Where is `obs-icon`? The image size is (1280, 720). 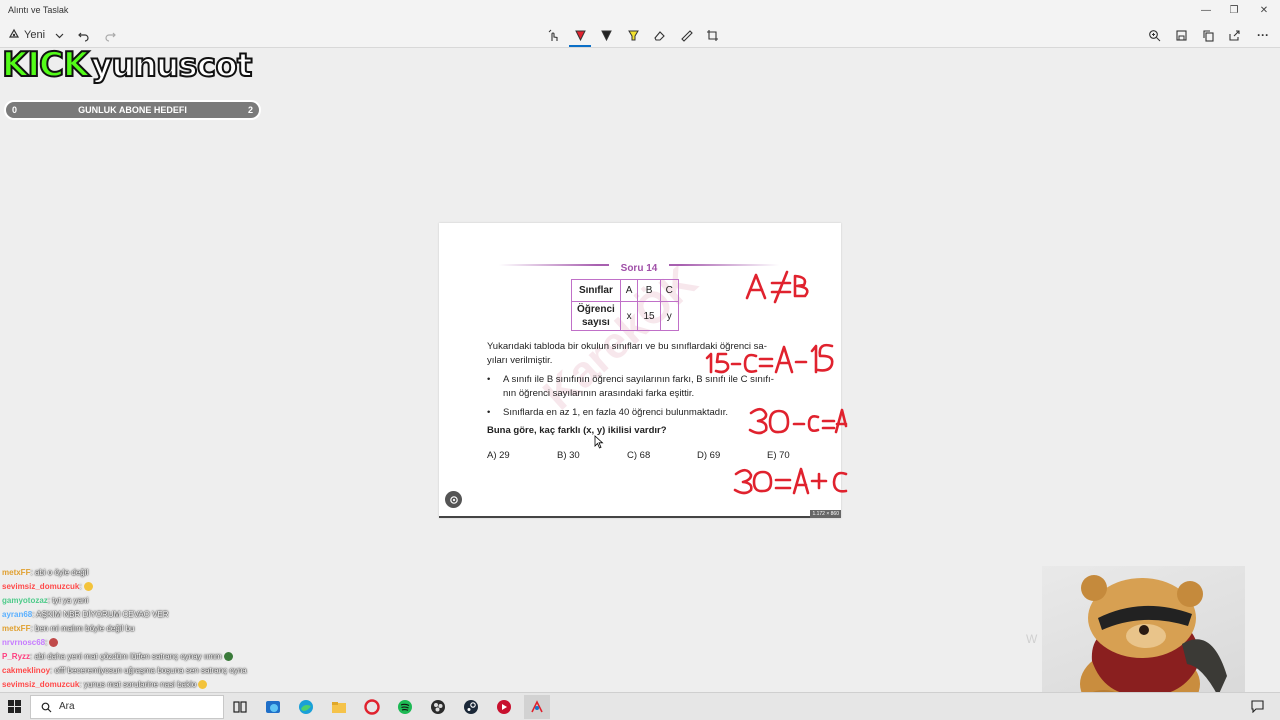 obs-icon is located at coordinates (438, 707).